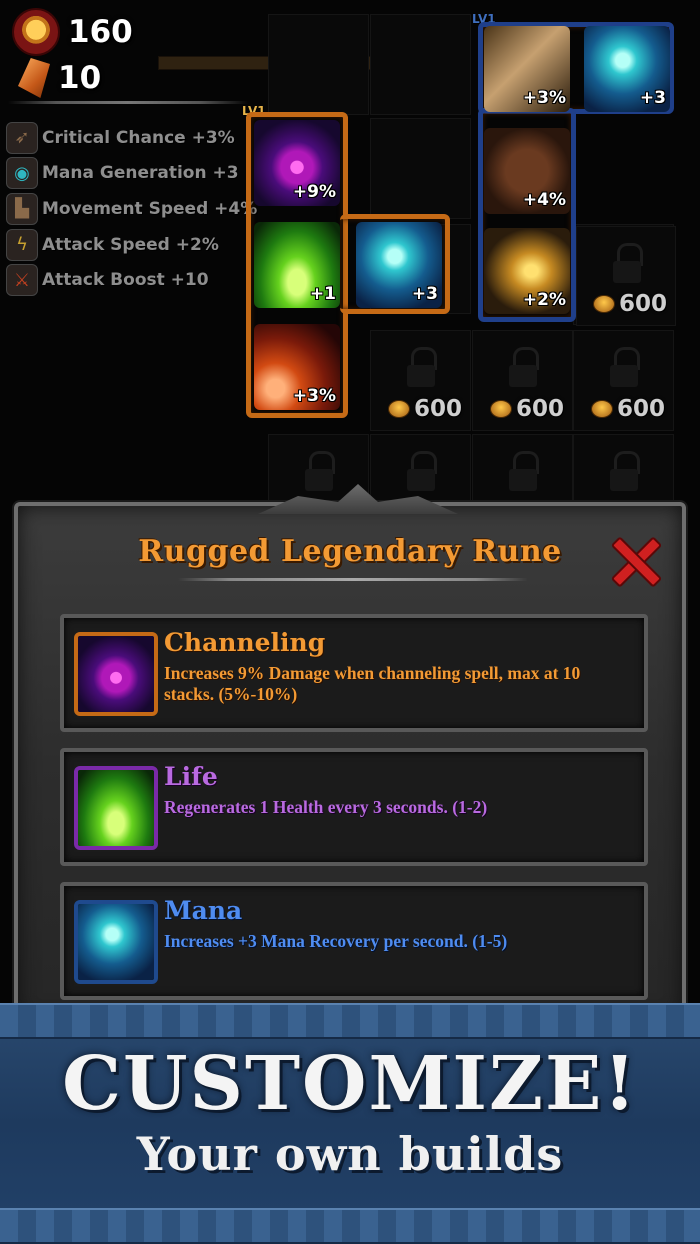 Image resolution: width=700 pixels, height=1244 pixels. What do you see at coordinates (80, 78) in the screenshot?
I see `gem-amount: 10` at bounding box center [80, 78].